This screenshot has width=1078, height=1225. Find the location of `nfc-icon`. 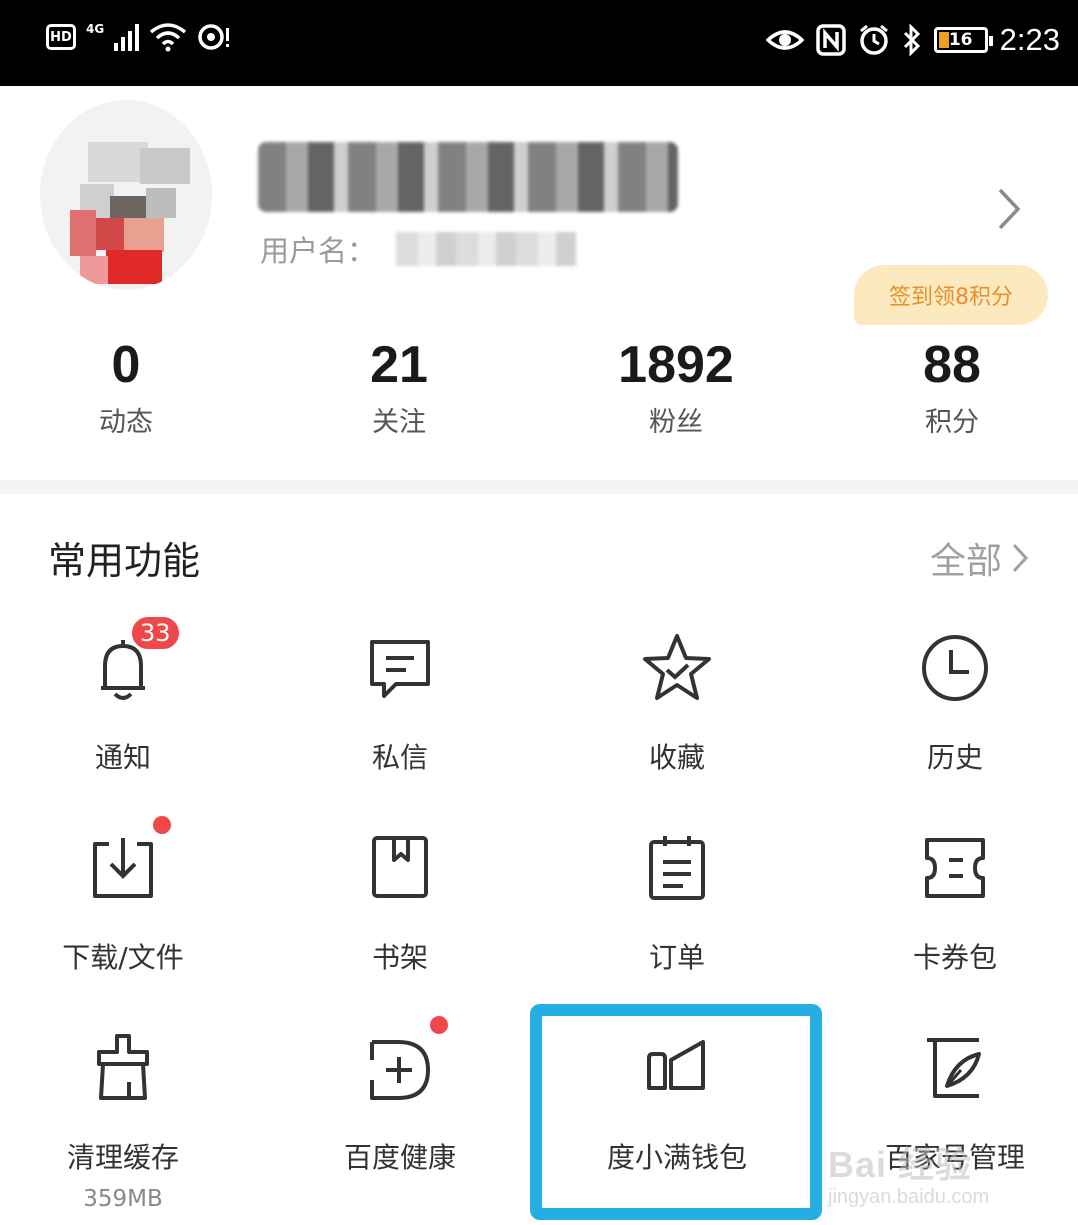

nfc-icon is located at coordinates (830, 40).